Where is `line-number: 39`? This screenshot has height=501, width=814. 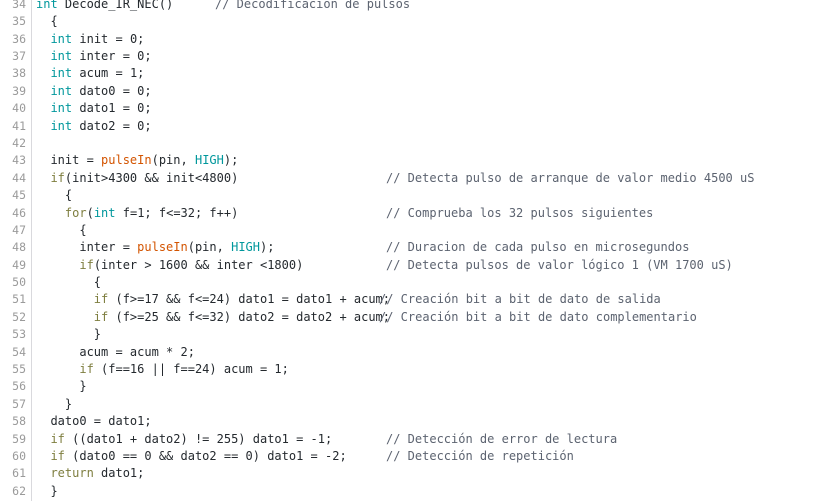 line-number: 39 is located at coordinates (13, 91).